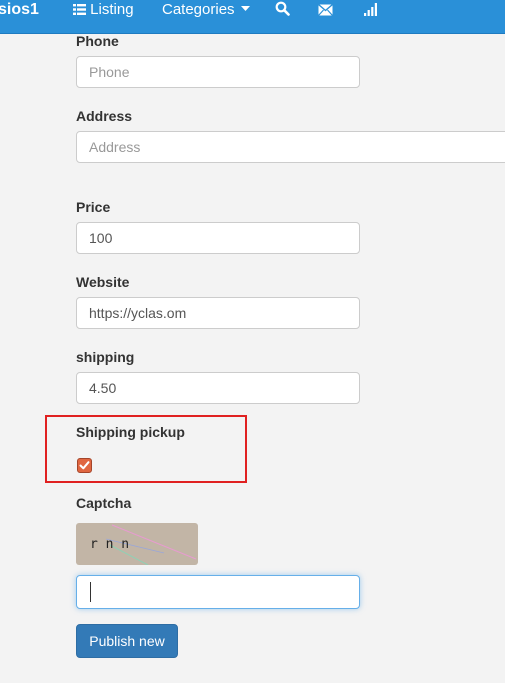 The image size is (505, 683). I want to click on nav-search-link, so click(282, 10).